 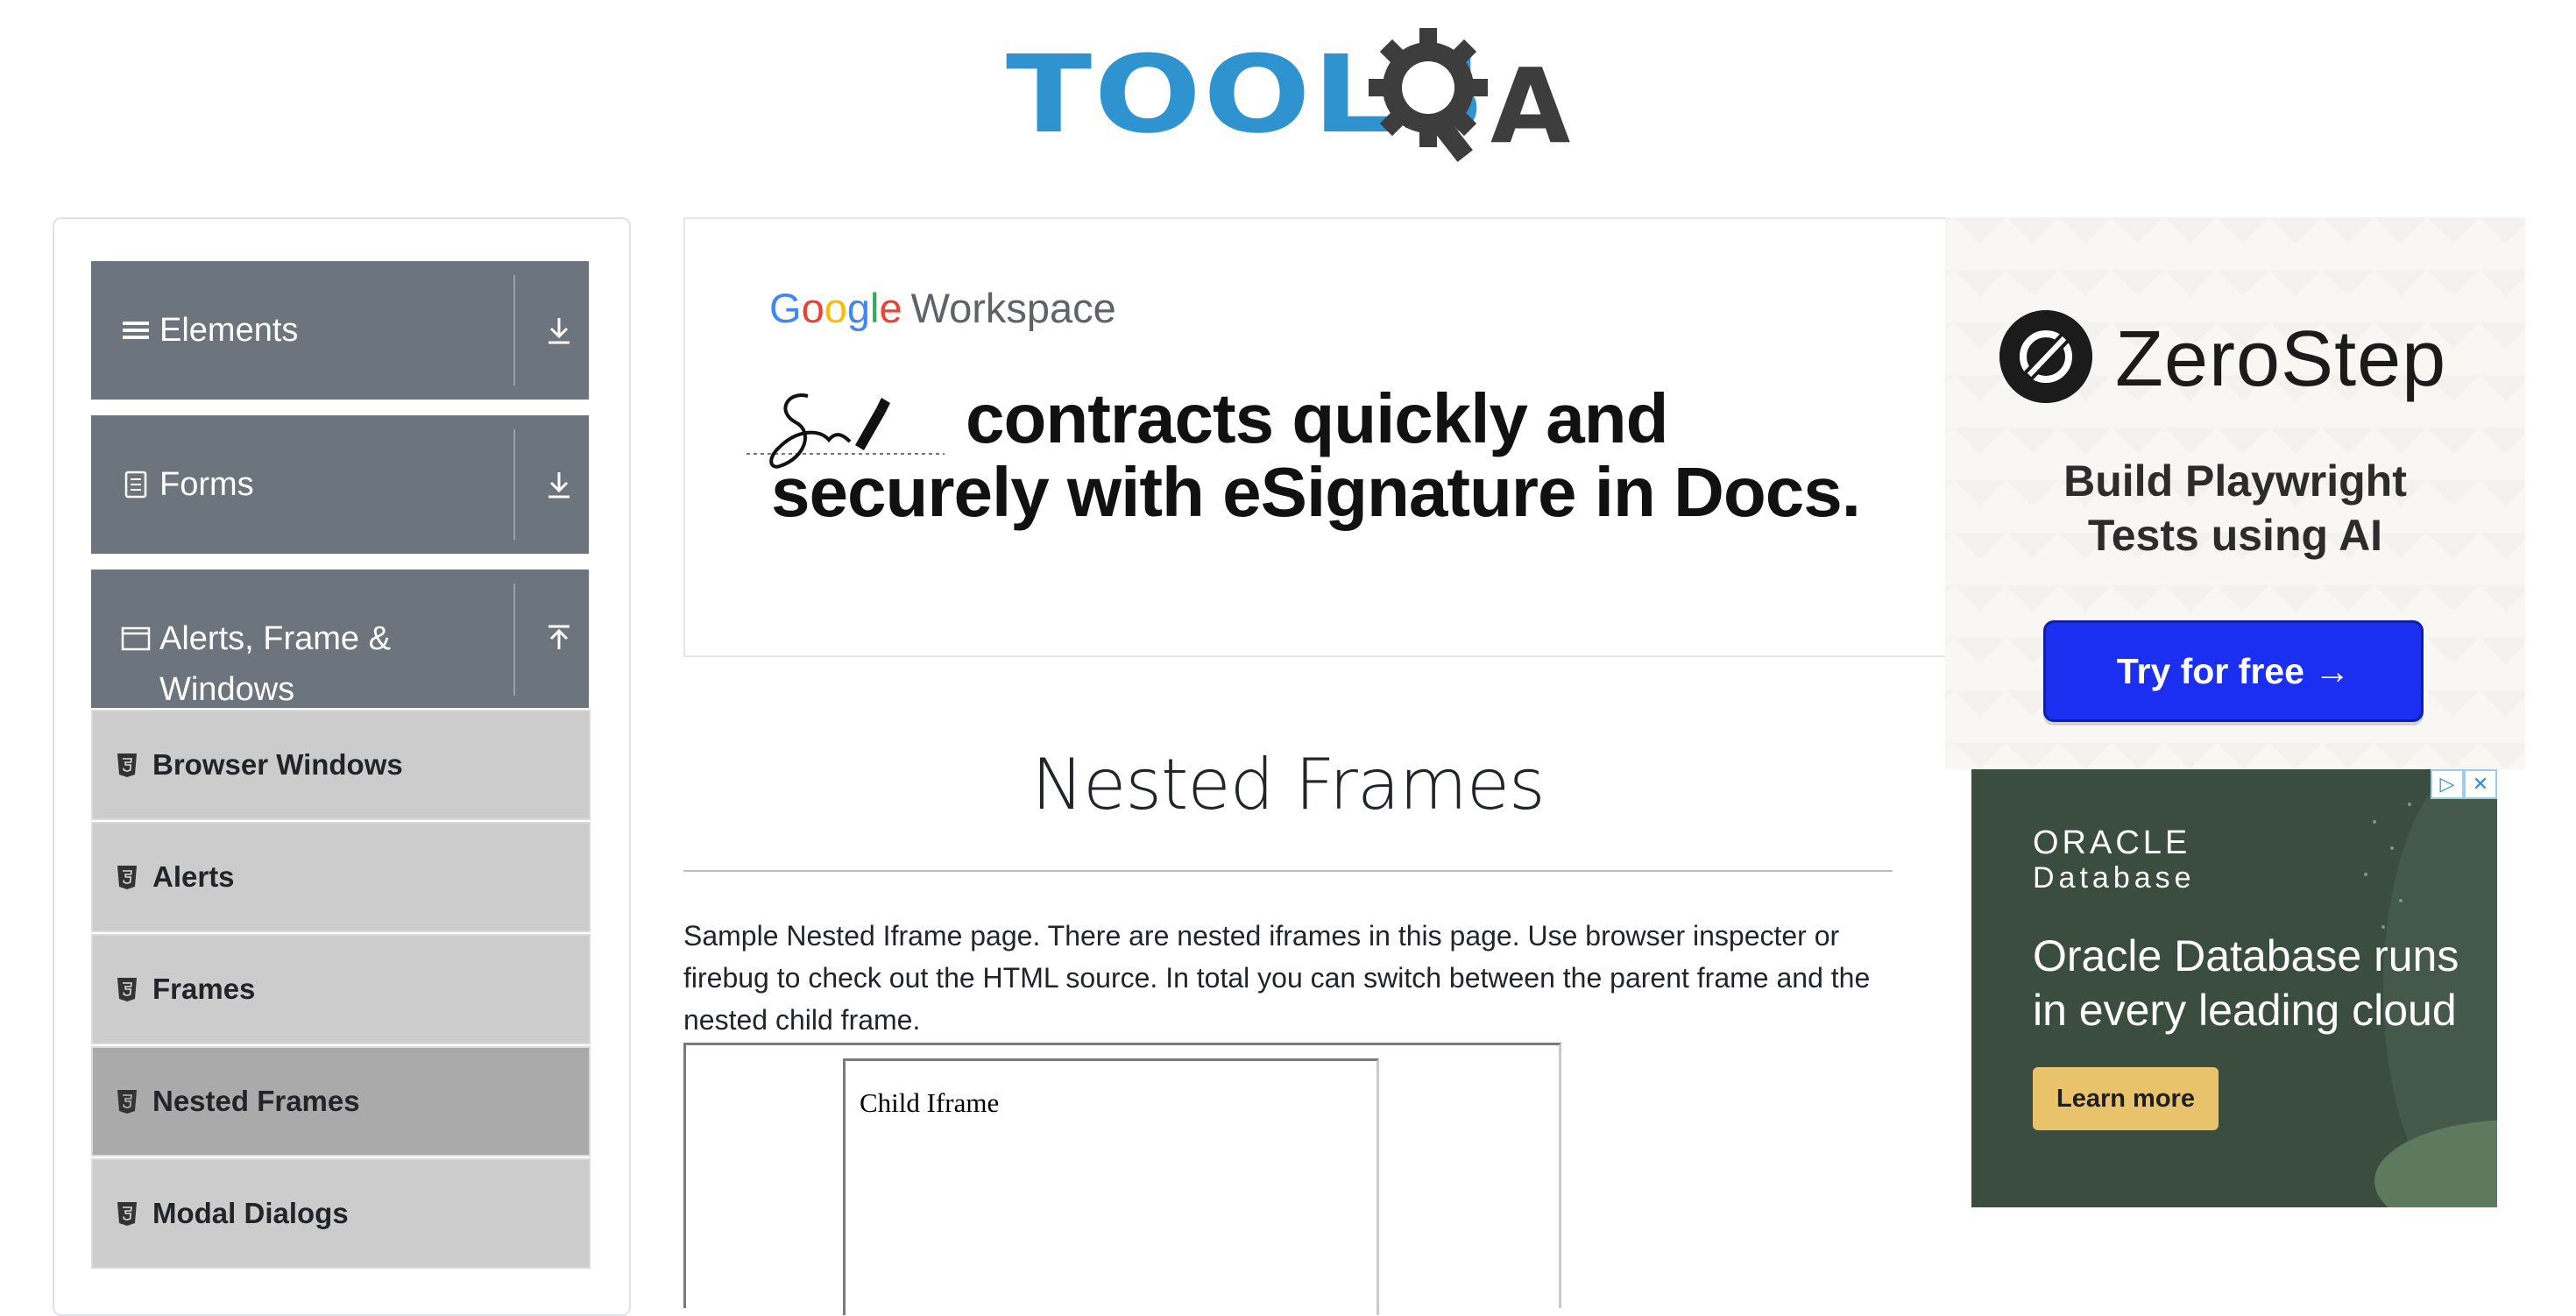 What do you see at coordinates (2447, 784) in the screenshot?
I see `adchoices-icon: ▷` at bounding box center [2447, 784].